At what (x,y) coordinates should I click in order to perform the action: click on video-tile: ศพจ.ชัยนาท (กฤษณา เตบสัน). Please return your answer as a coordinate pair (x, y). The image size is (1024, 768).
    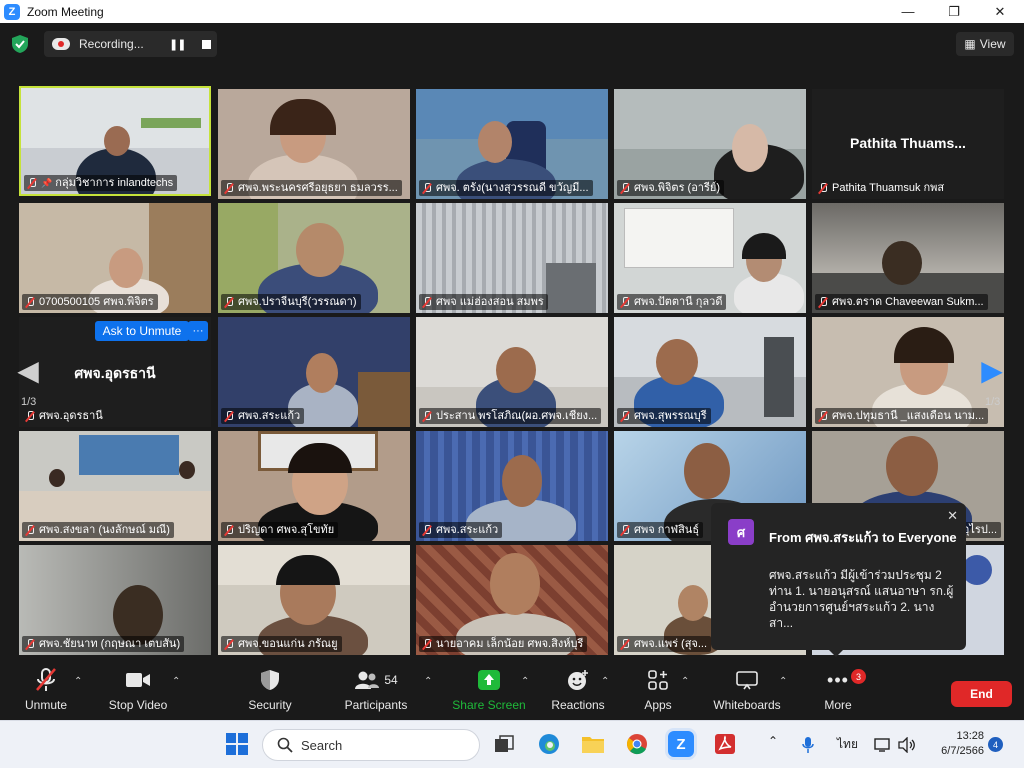
    Looking at the image, I should click on (115, 600).